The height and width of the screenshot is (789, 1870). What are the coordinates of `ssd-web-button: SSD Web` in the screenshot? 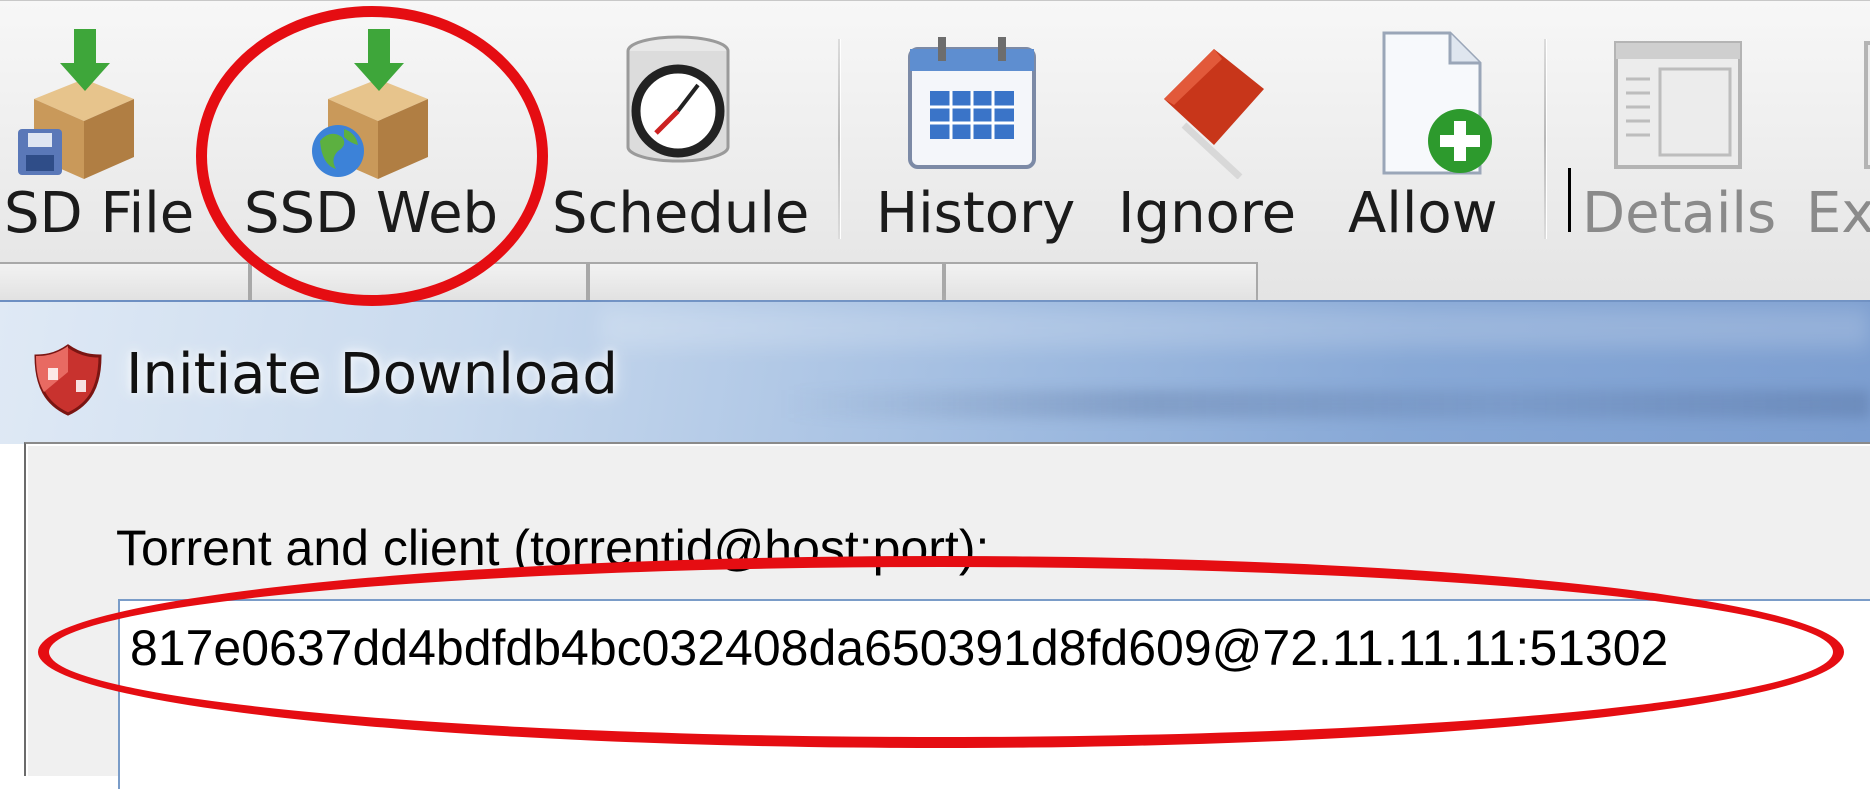 It's located at (373, 134).